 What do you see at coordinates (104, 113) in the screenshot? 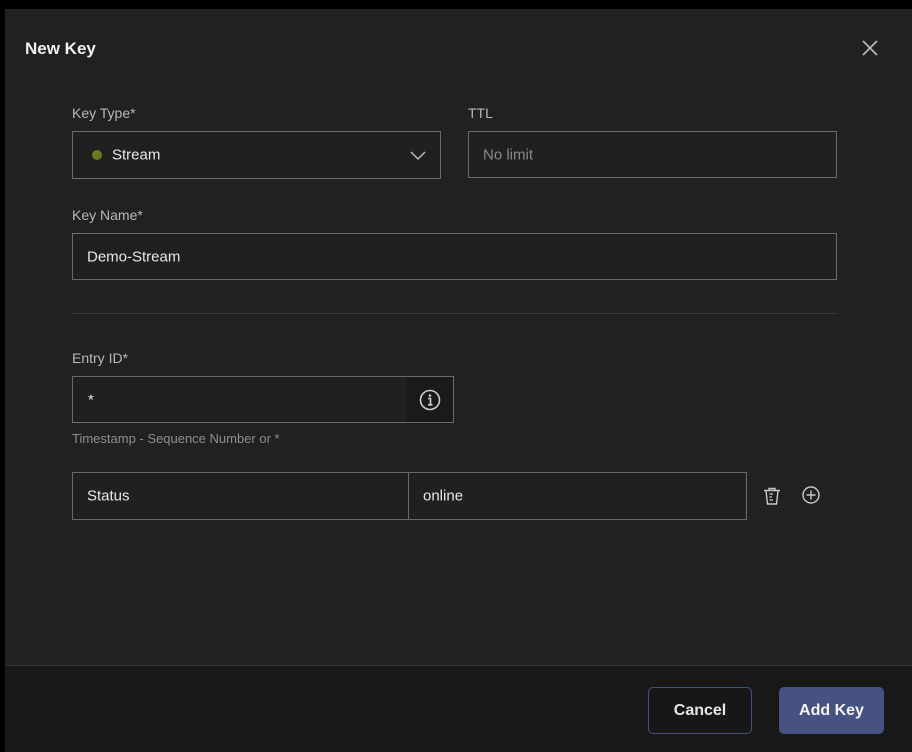
I see `key-type-label: Key Type*` at bounding box center [104, 113].